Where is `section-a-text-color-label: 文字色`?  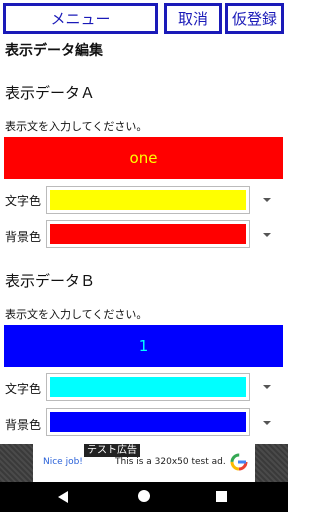 section-a-text-color-label: 文字色 is located at coordinates (23, 201).